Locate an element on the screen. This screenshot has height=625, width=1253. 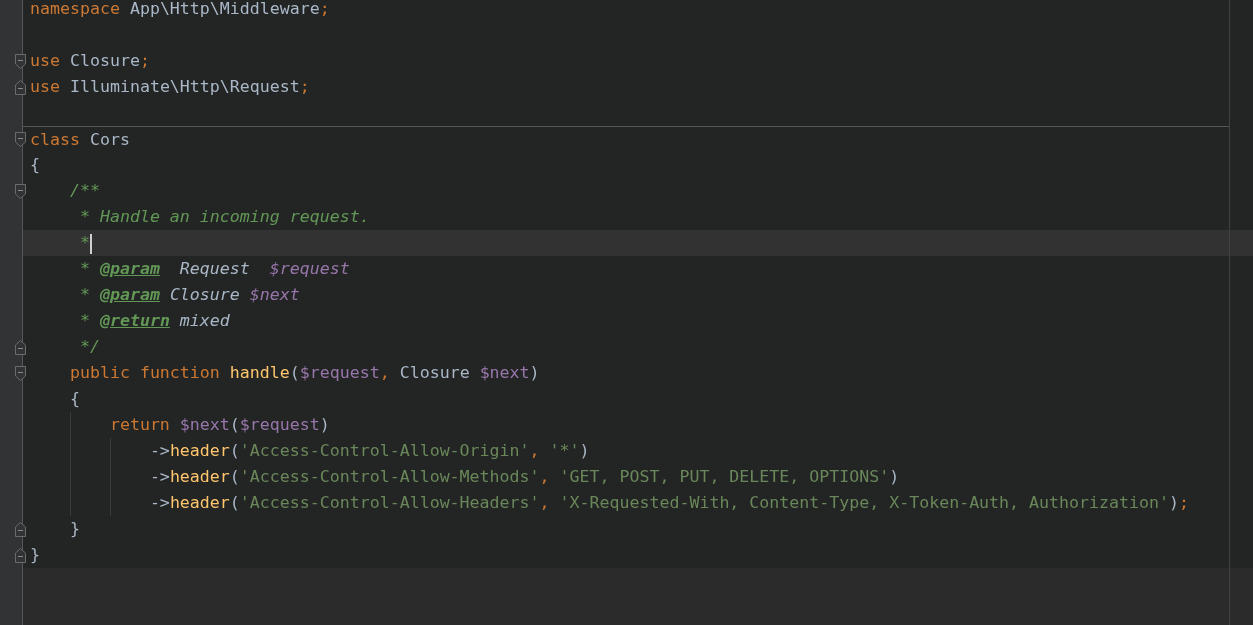
code-line: * Handle an incoming request. is located at coordinates (224, 216).